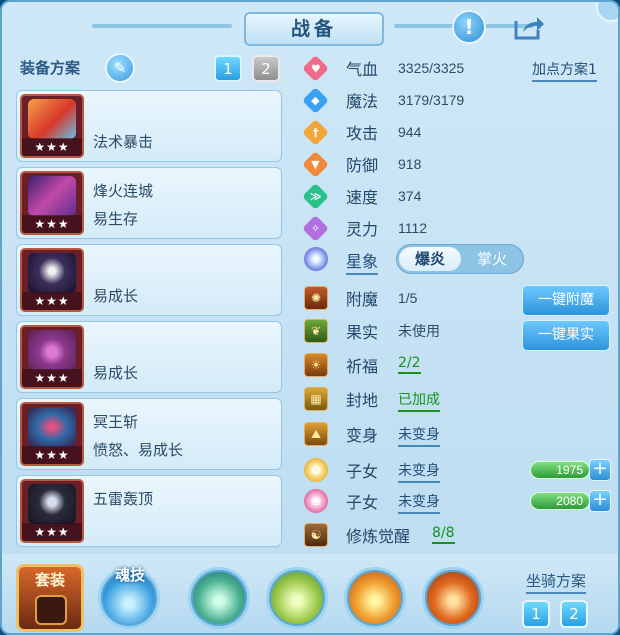 Image resolution: width=620 pixels, height=635 pixels. What do you see at coordinates (372, 470) in the screenshot?
I see `child-row-1: ✿ 子女 未变身` at bounding box center [372, 470].